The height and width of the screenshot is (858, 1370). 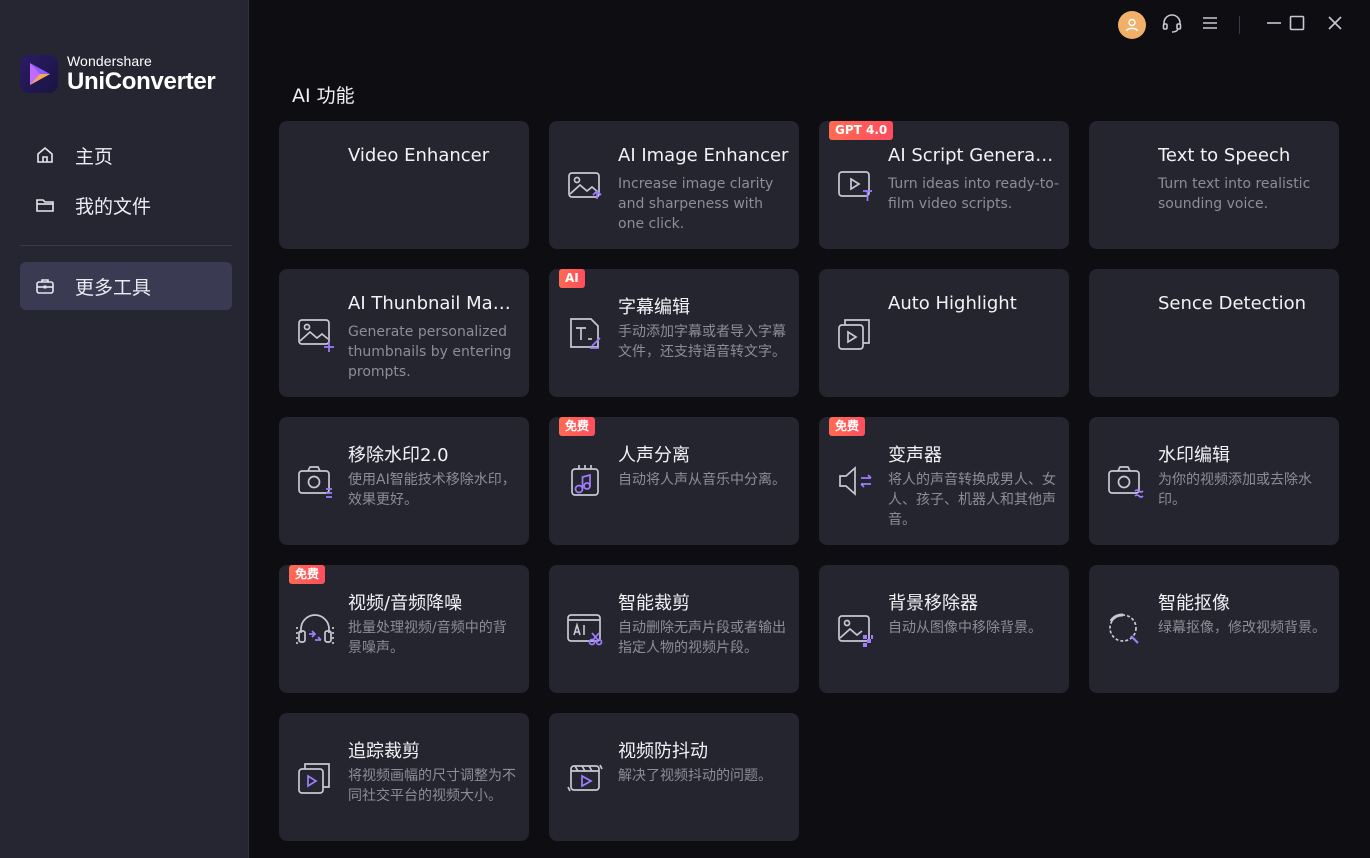 I want to click on smart-cutout-icon, so click(x=1125, y=629).